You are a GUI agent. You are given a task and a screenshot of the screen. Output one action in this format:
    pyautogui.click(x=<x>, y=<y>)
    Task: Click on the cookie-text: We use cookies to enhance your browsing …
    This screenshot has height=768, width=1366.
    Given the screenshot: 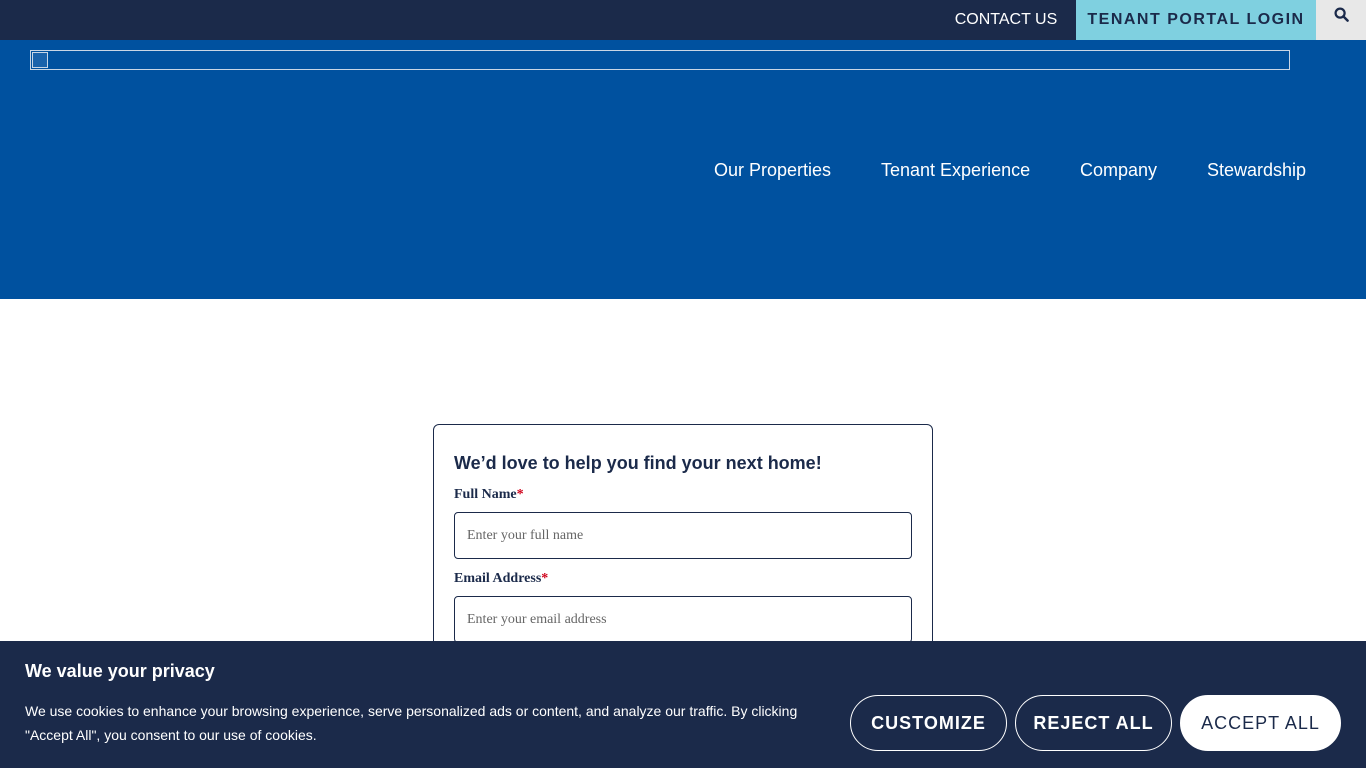 What is the action you would take?
    pyautogui.click(x=411, y=723)
    